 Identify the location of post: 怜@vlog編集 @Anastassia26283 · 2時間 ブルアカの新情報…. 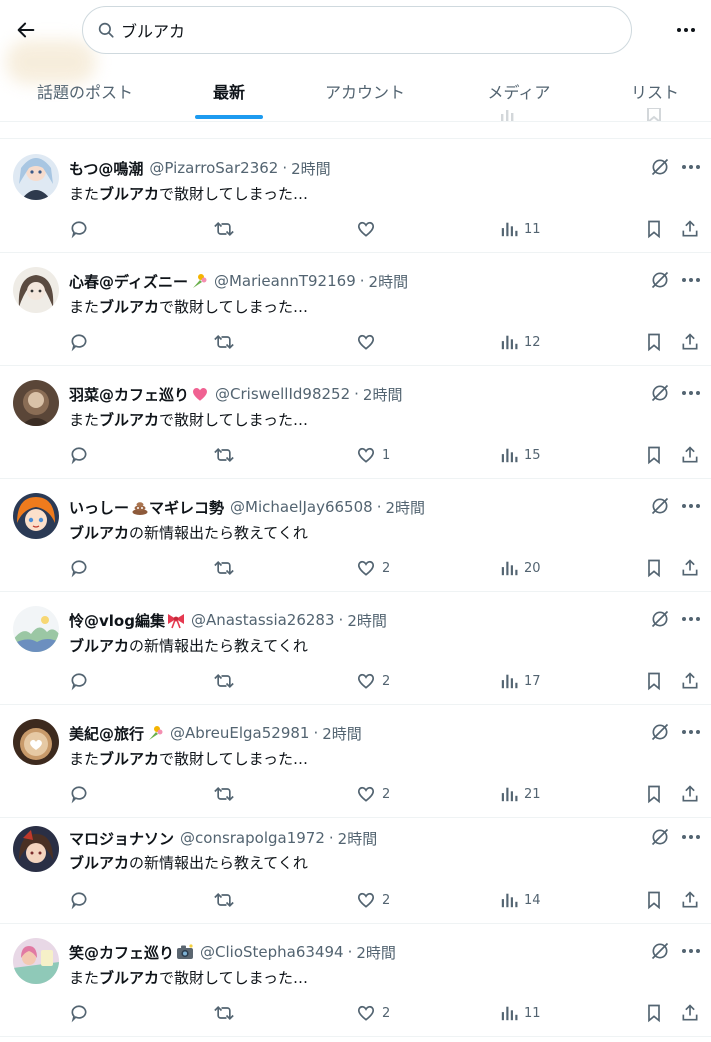
(355, 648).